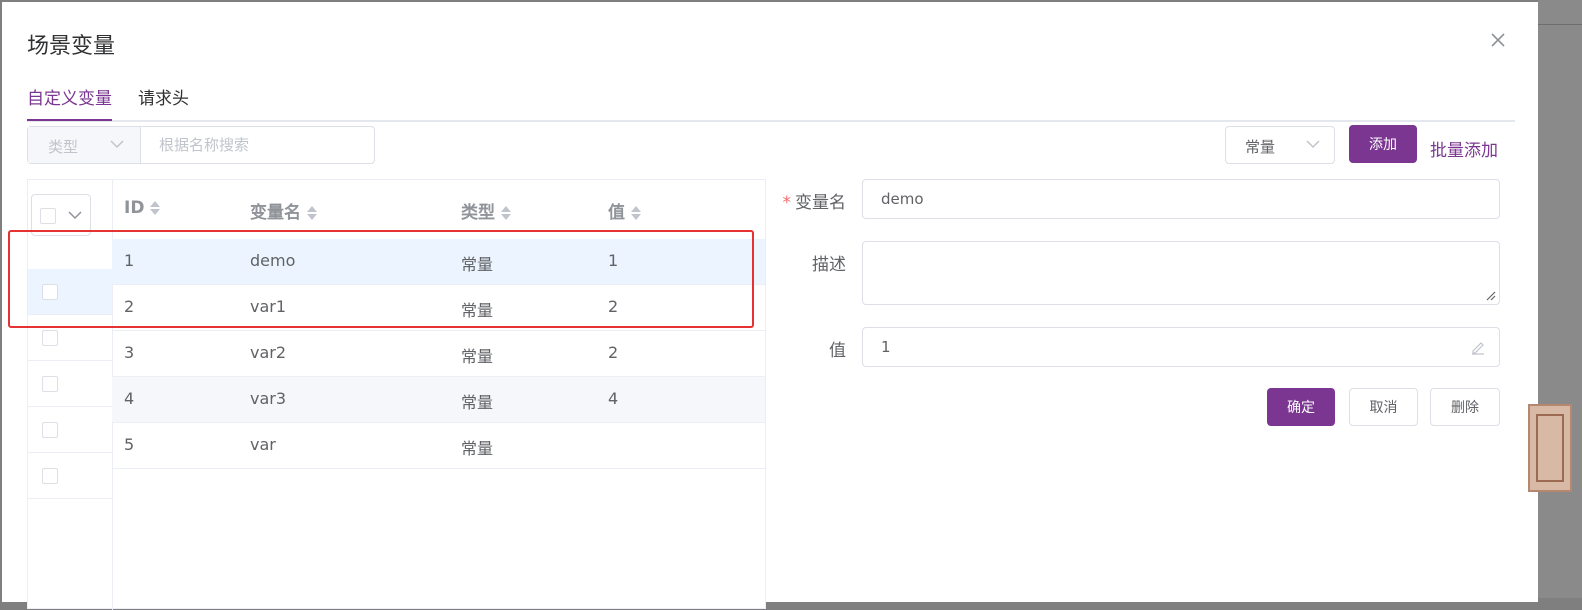 Image resolution: width=1582 pixels, height=610 pixels. What do you see at coordinates (1383, 144) in the screenshot?
I see `add-button: 添加` at bounding box center [1383, 144].